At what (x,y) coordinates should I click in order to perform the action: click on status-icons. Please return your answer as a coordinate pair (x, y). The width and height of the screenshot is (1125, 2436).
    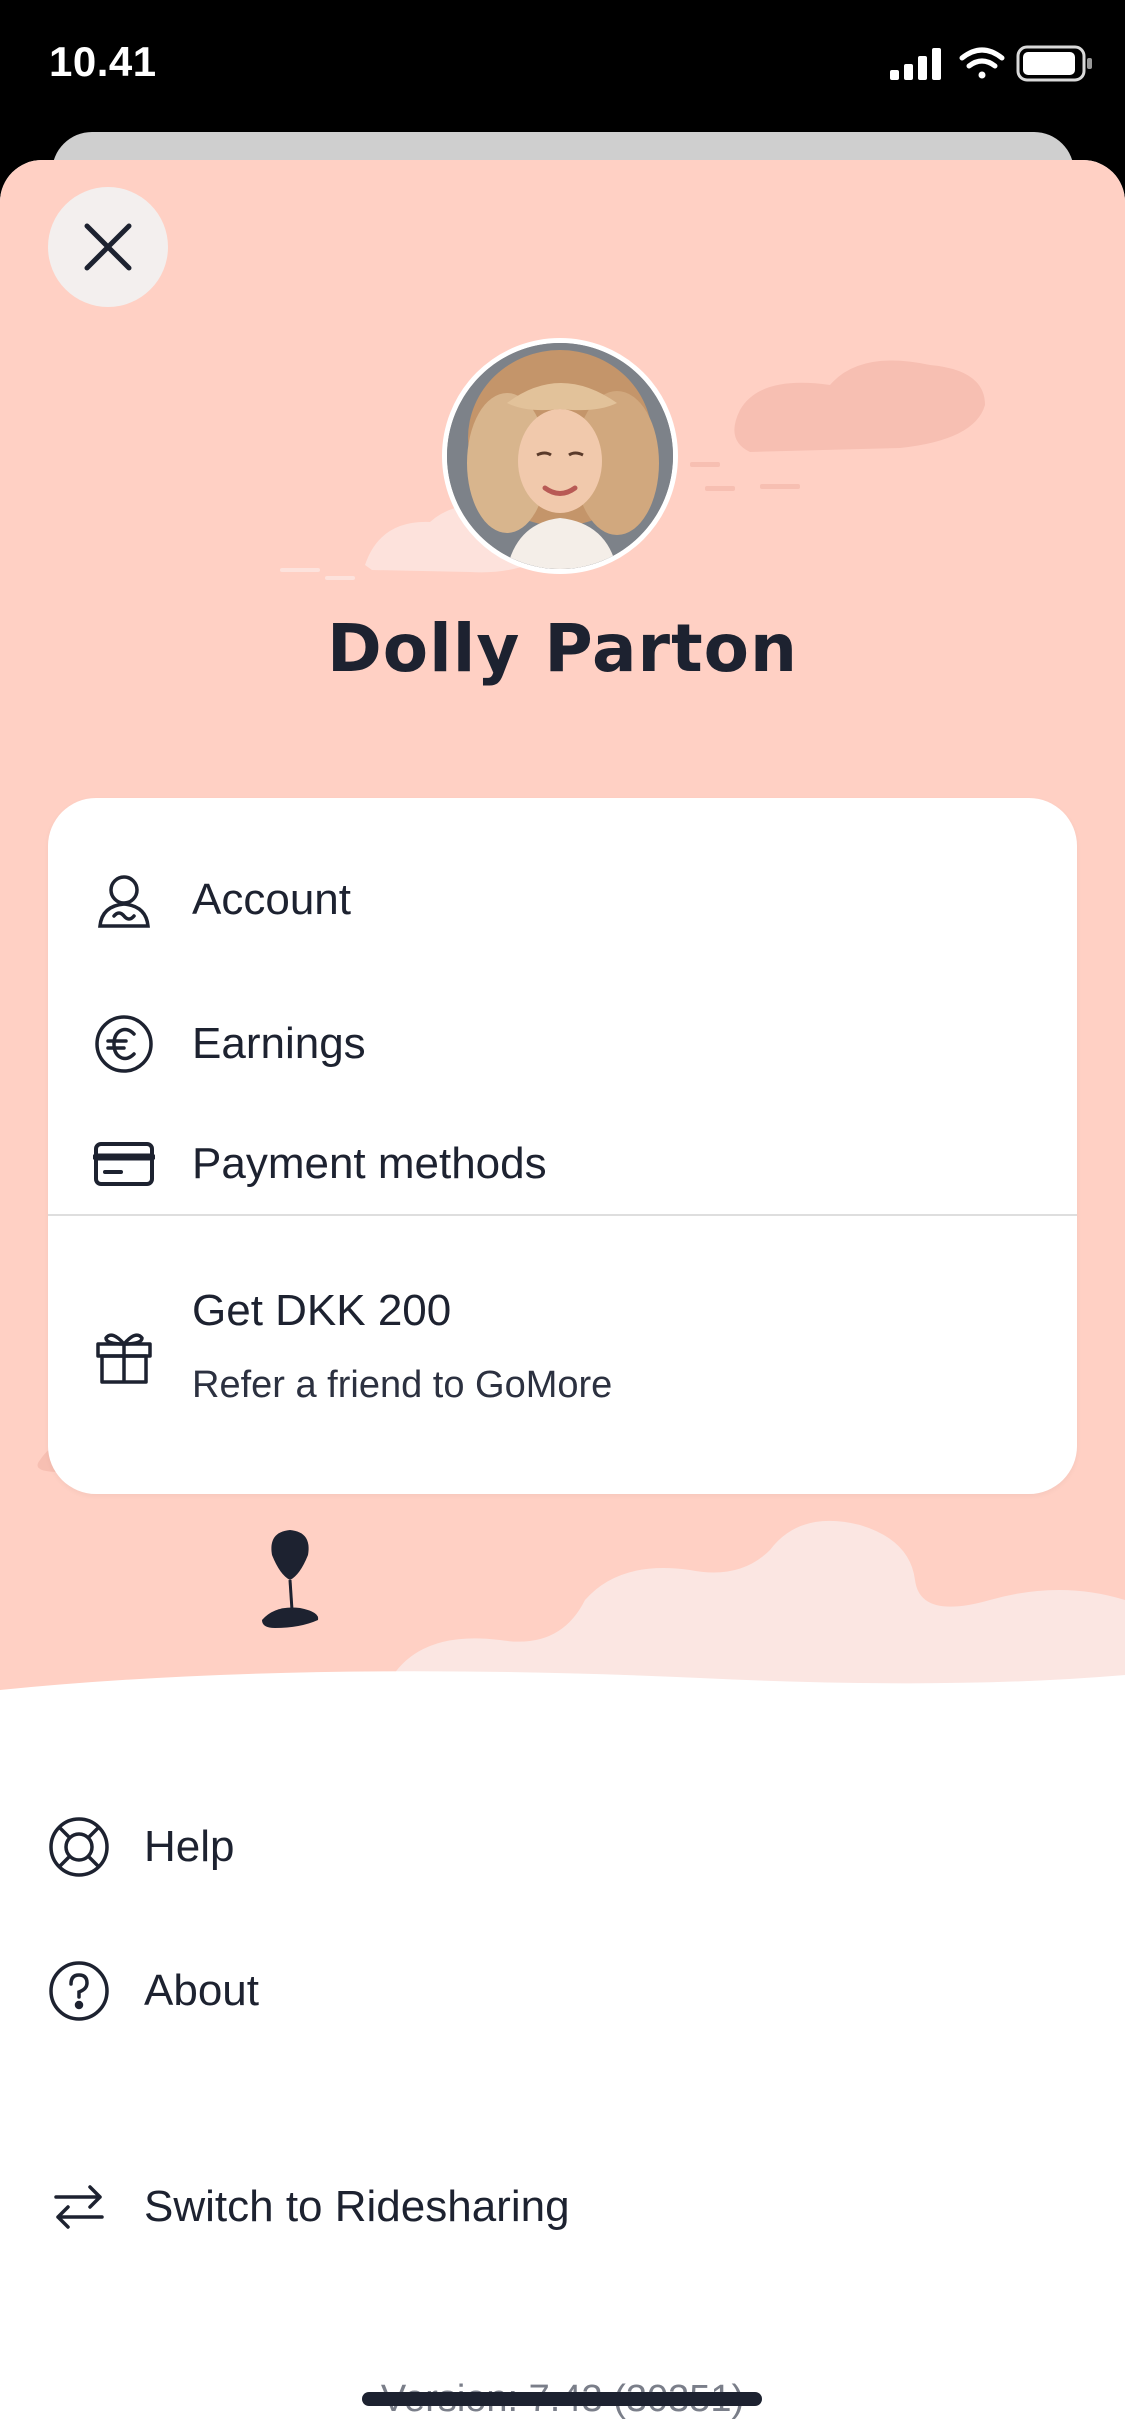
    Looking at the image, I should click on (991, 63).